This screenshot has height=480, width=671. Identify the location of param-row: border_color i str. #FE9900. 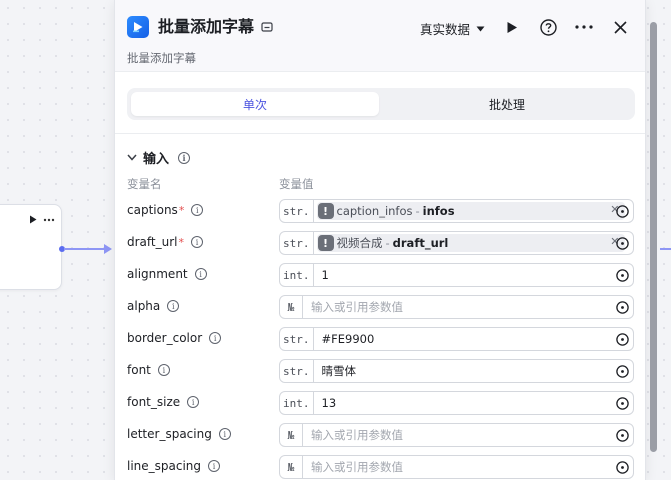
(380, 339).